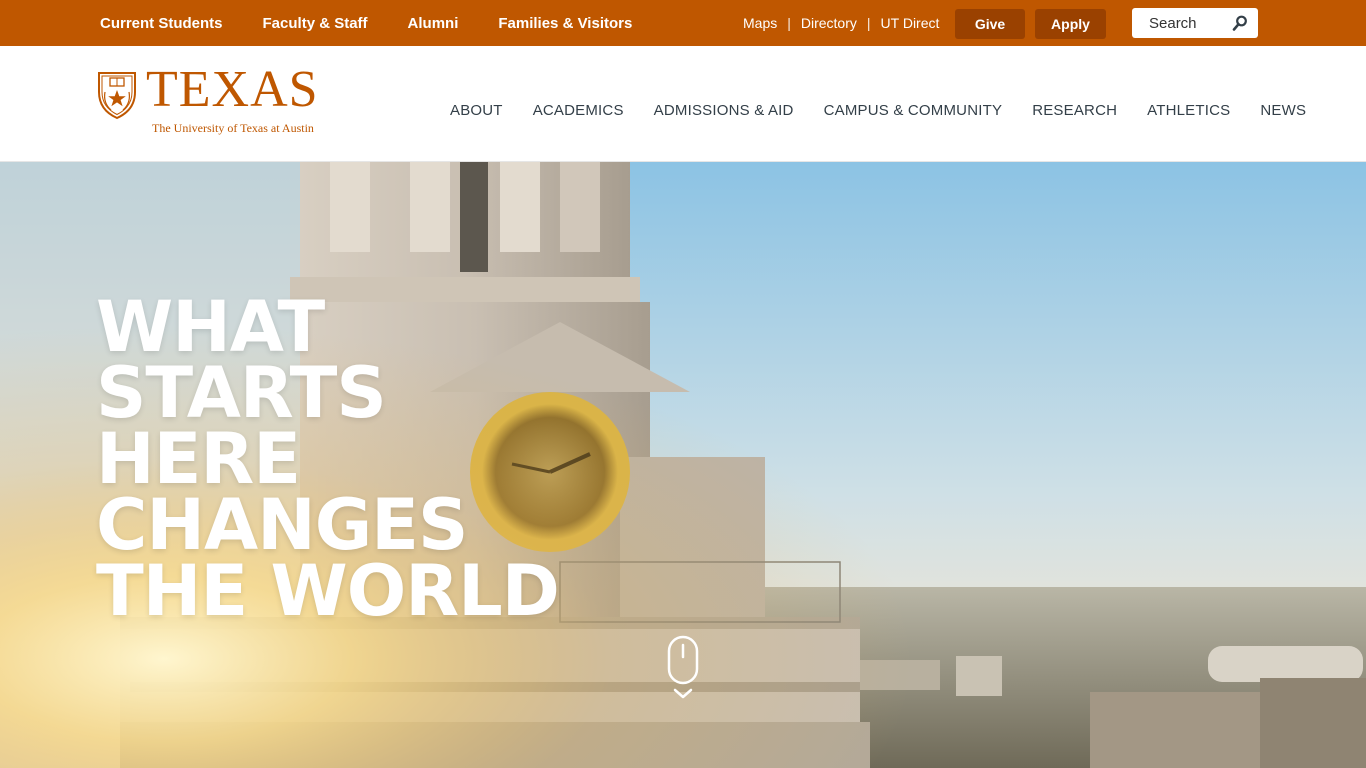 This screenshot has height=768, width=1366. Describe the element at coordinates (913, 110) in the screenshot. I see `nav-campus-community: CAMPUS & COMMUNITY` at that location.